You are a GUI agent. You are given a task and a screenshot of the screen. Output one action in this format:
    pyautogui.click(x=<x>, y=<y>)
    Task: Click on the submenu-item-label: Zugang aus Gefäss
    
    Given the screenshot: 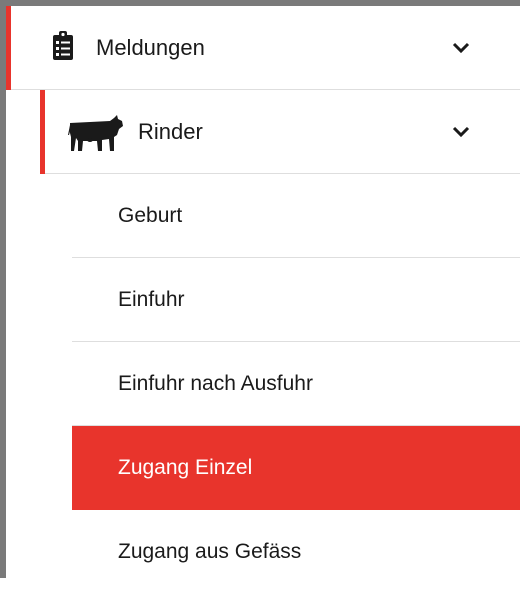 What is the action you would take?
    pyautogui.click(x=210, y=551)
    